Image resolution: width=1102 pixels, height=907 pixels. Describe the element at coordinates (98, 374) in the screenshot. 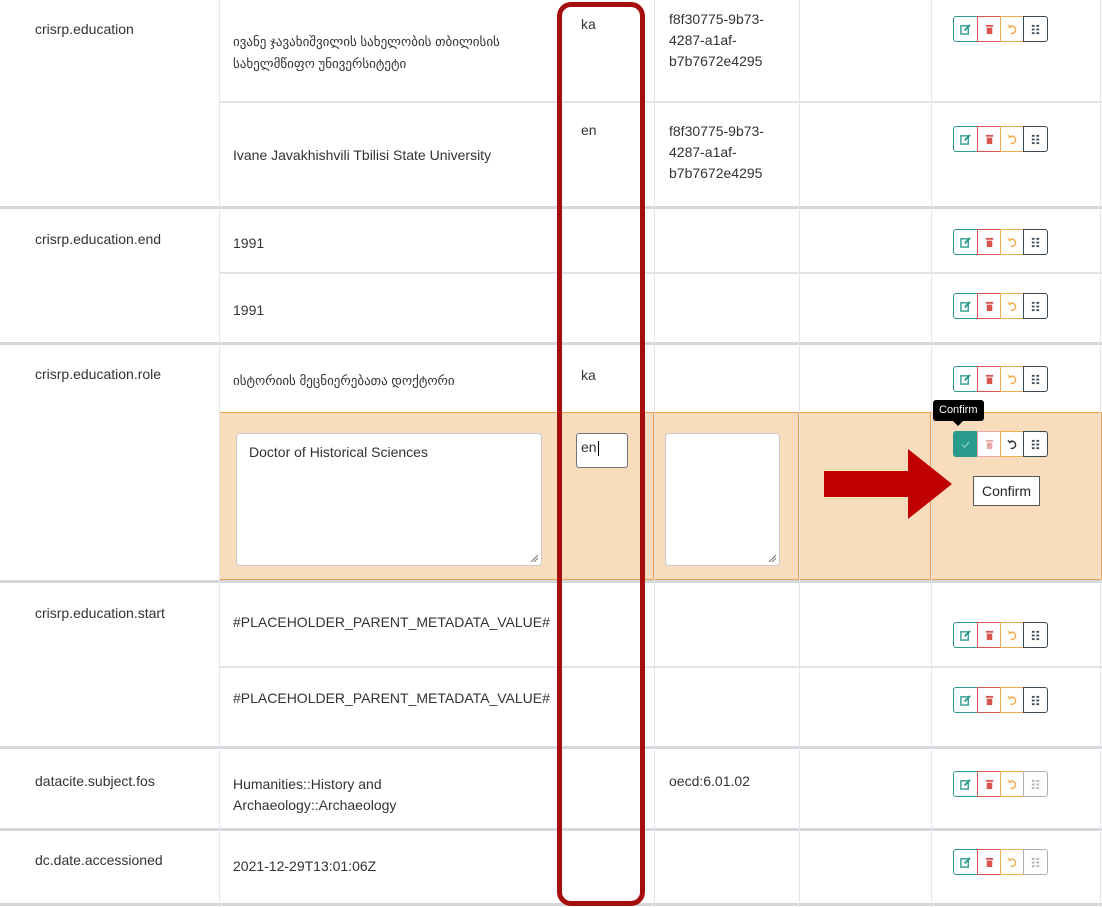

I see `field-name: crisrp.education.role` at that location.